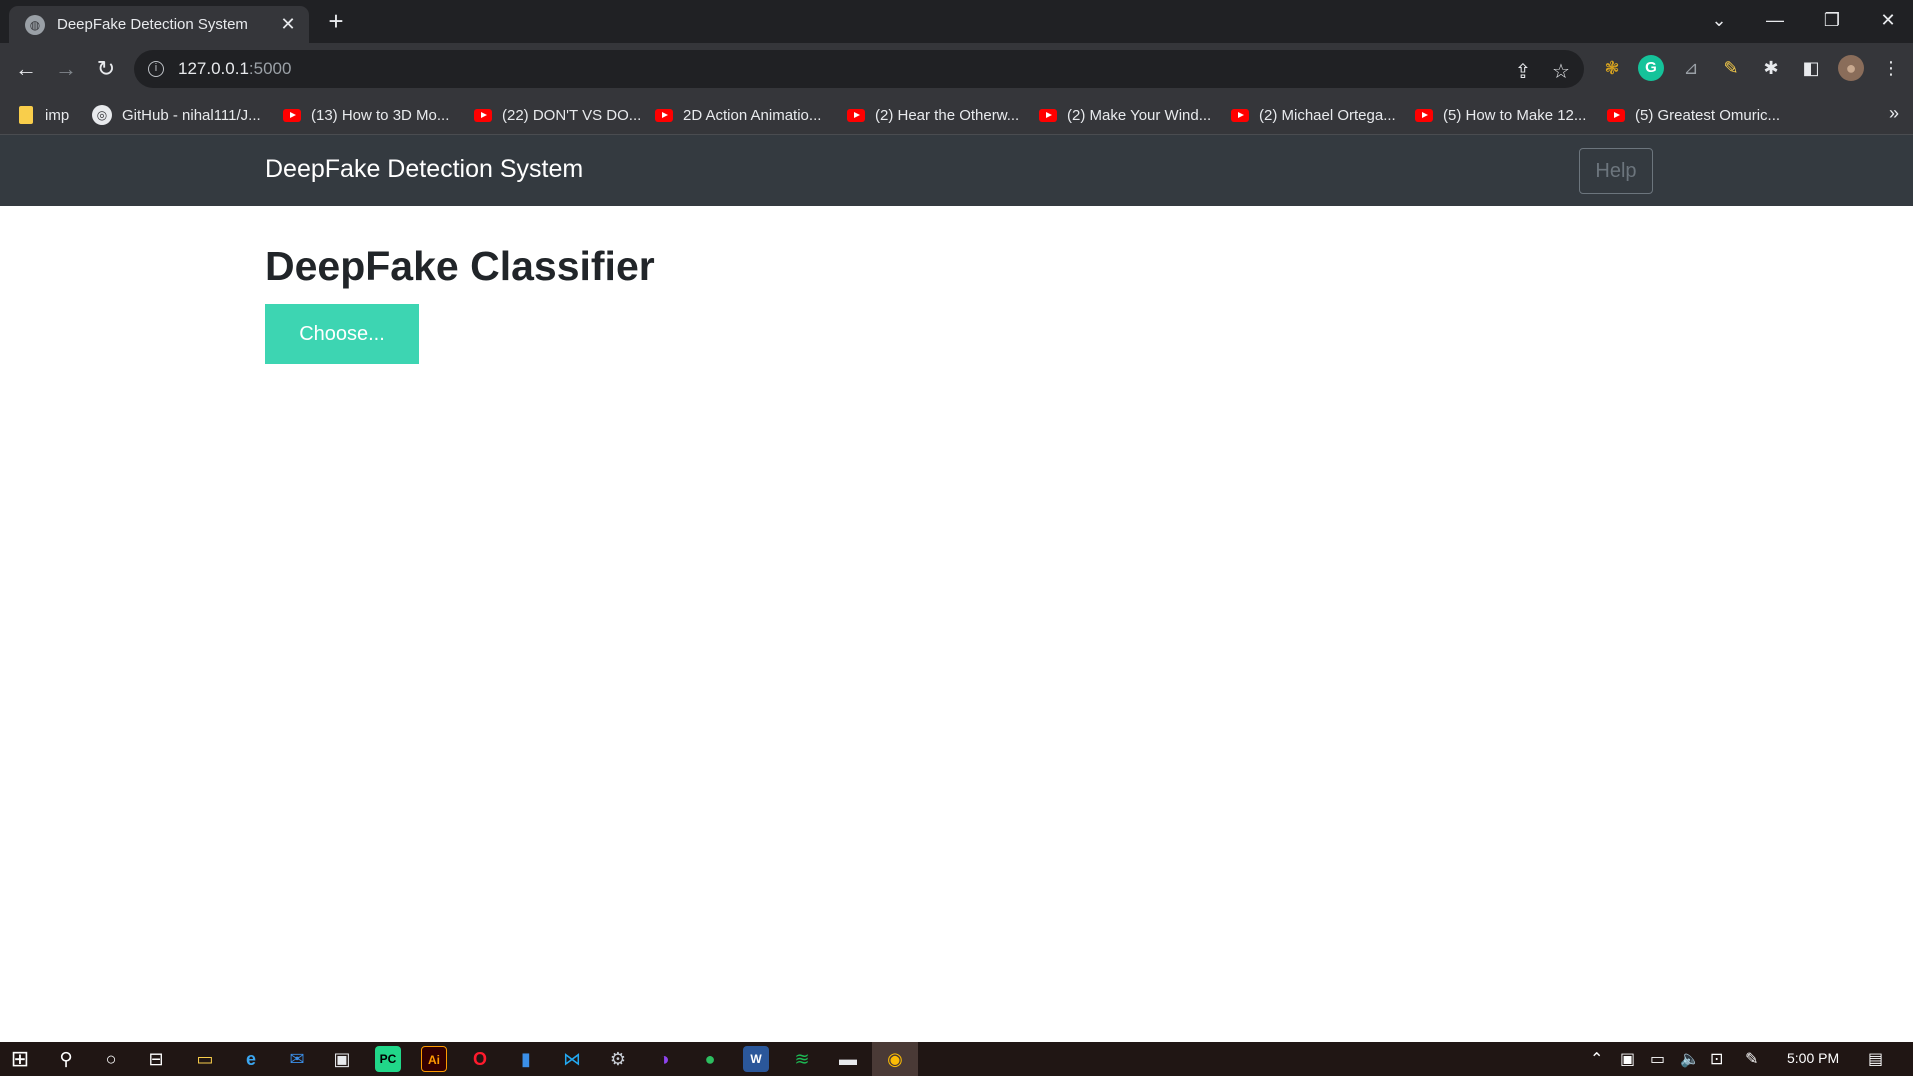  What do you see at coordinates (106, 69) in the screenshot?
I see `reload-icon: ↻` at bounding box center [106, 69].